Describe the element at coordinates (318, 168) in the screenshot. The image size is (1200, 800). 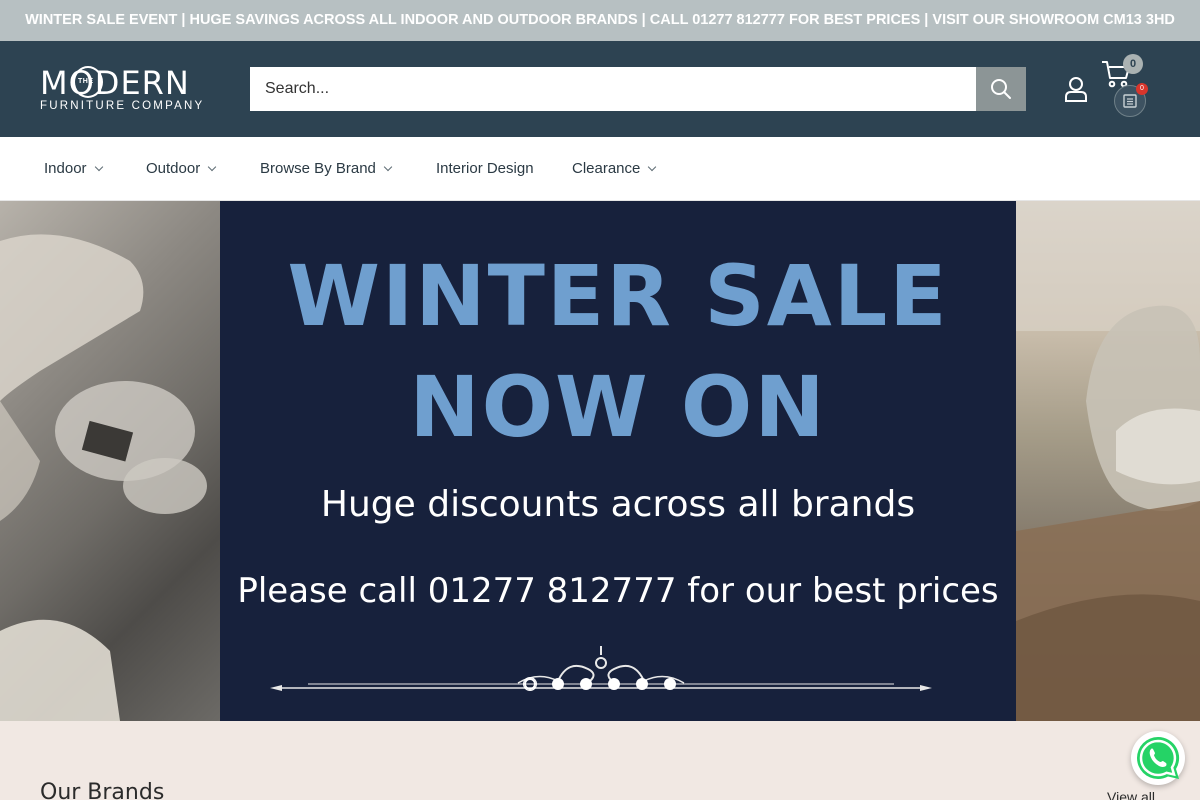
I see `nav-item-label: Browse By Brand` at that location.